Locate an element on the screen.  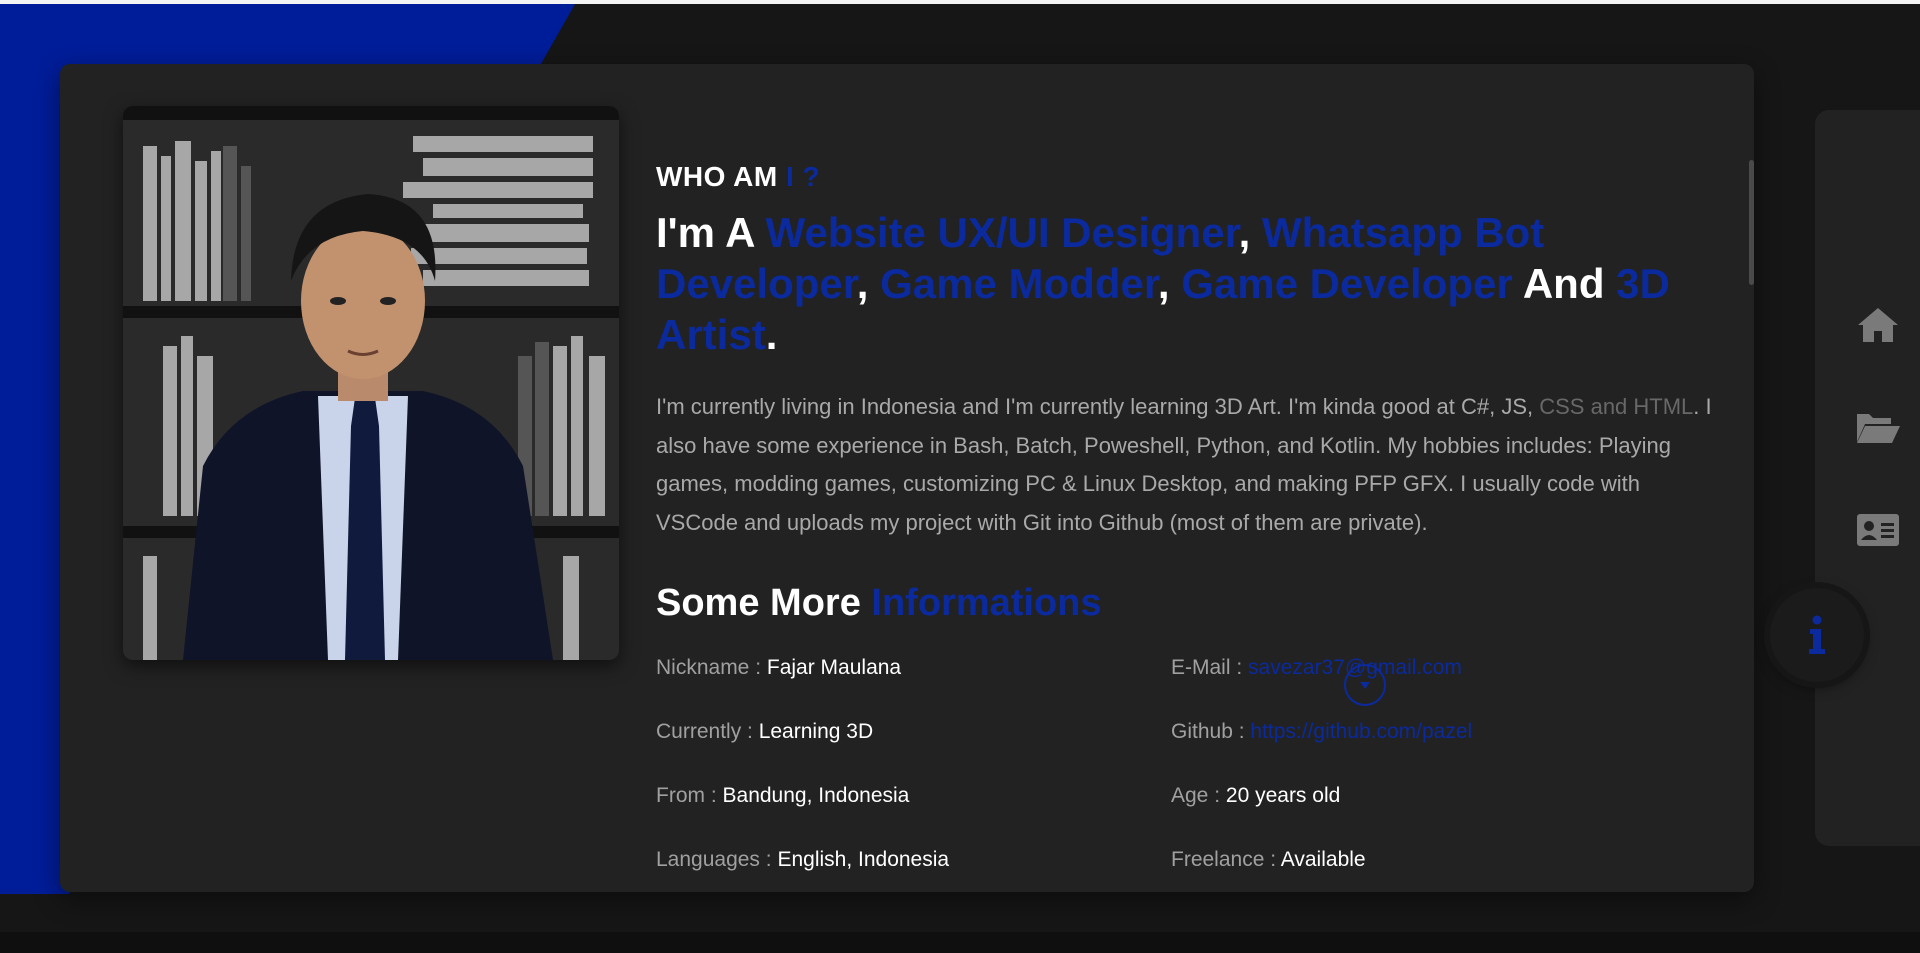
headline-end: . is located at coordinates (771, 334).